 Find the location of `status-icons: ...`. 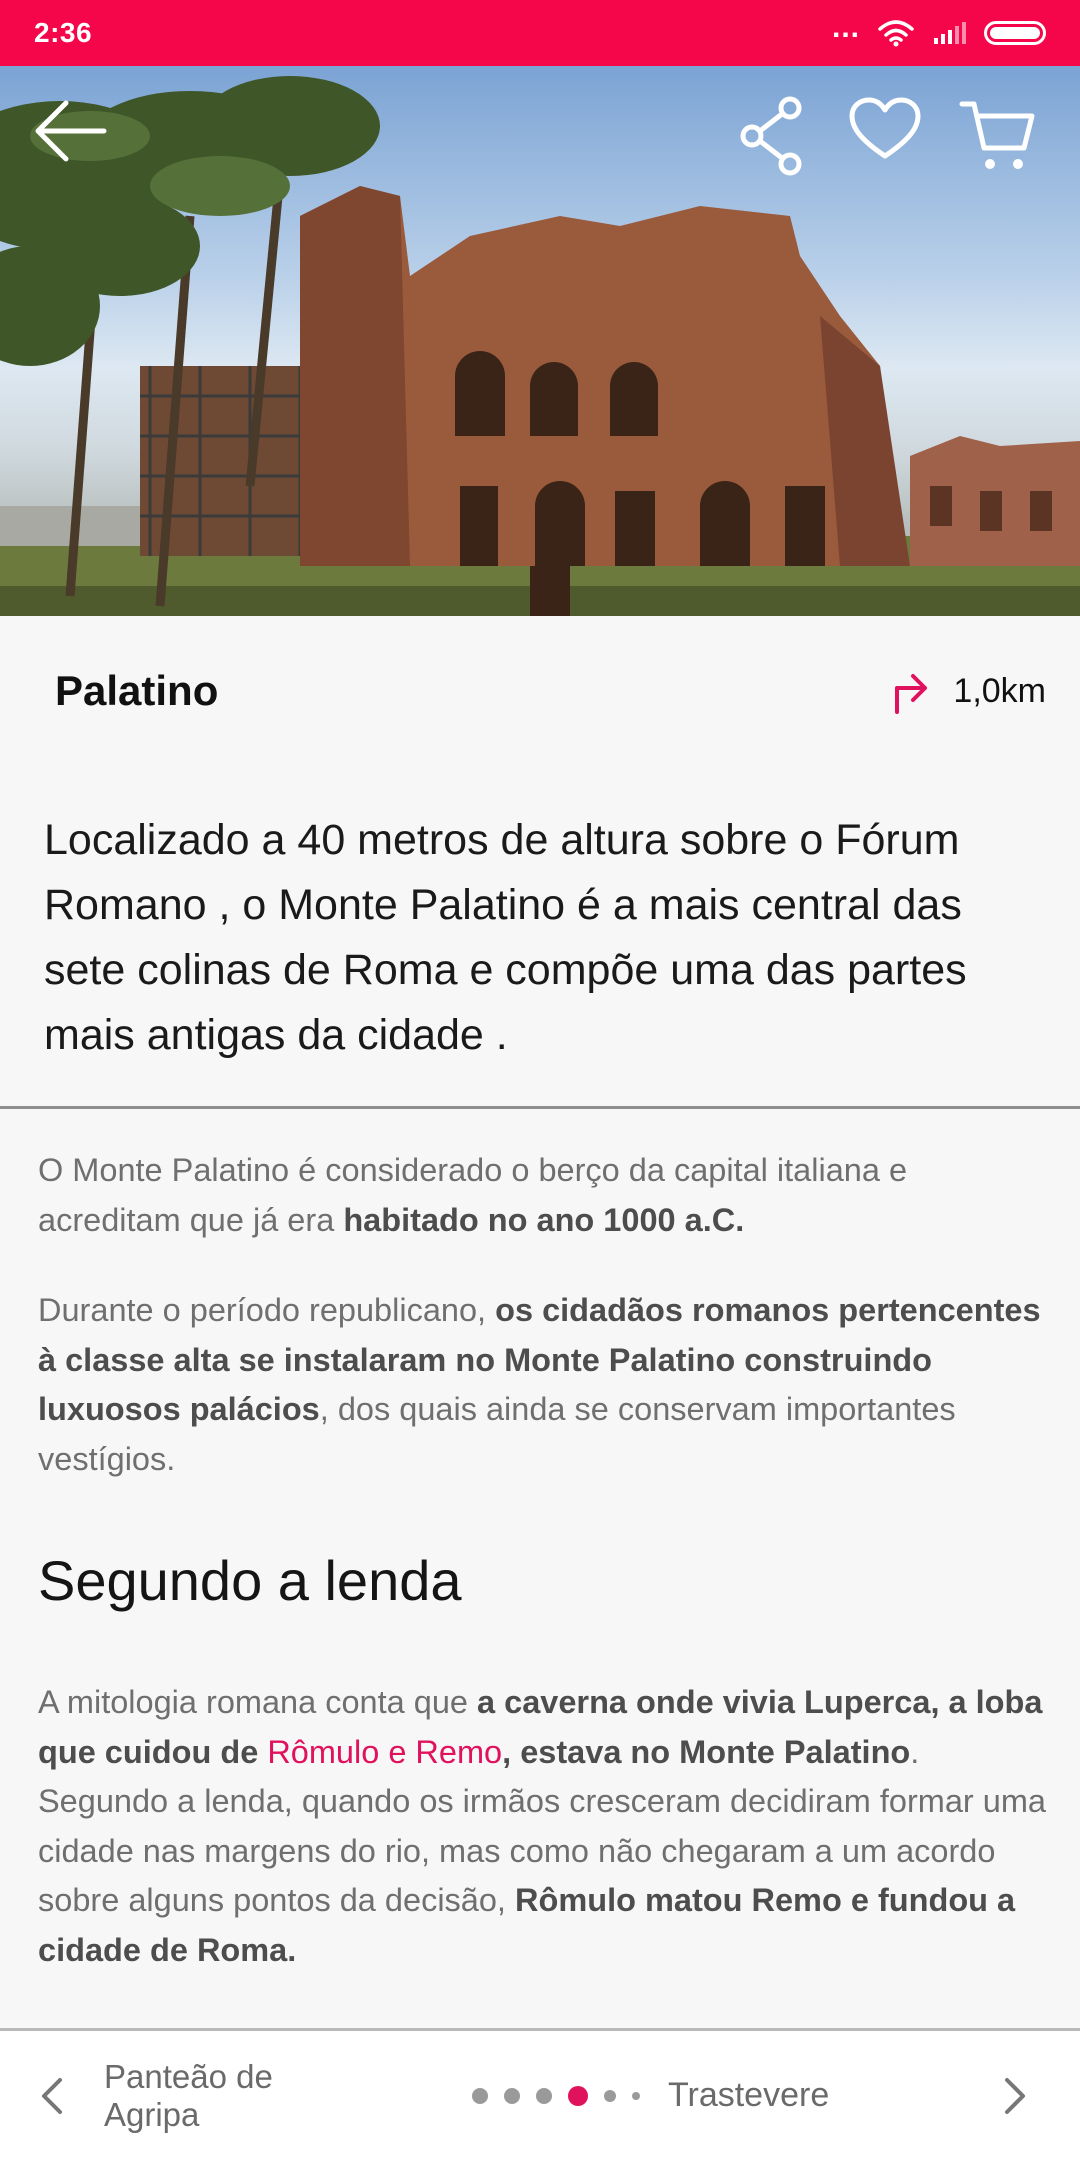

status-icons: ... is located at coordinates (939, 30).